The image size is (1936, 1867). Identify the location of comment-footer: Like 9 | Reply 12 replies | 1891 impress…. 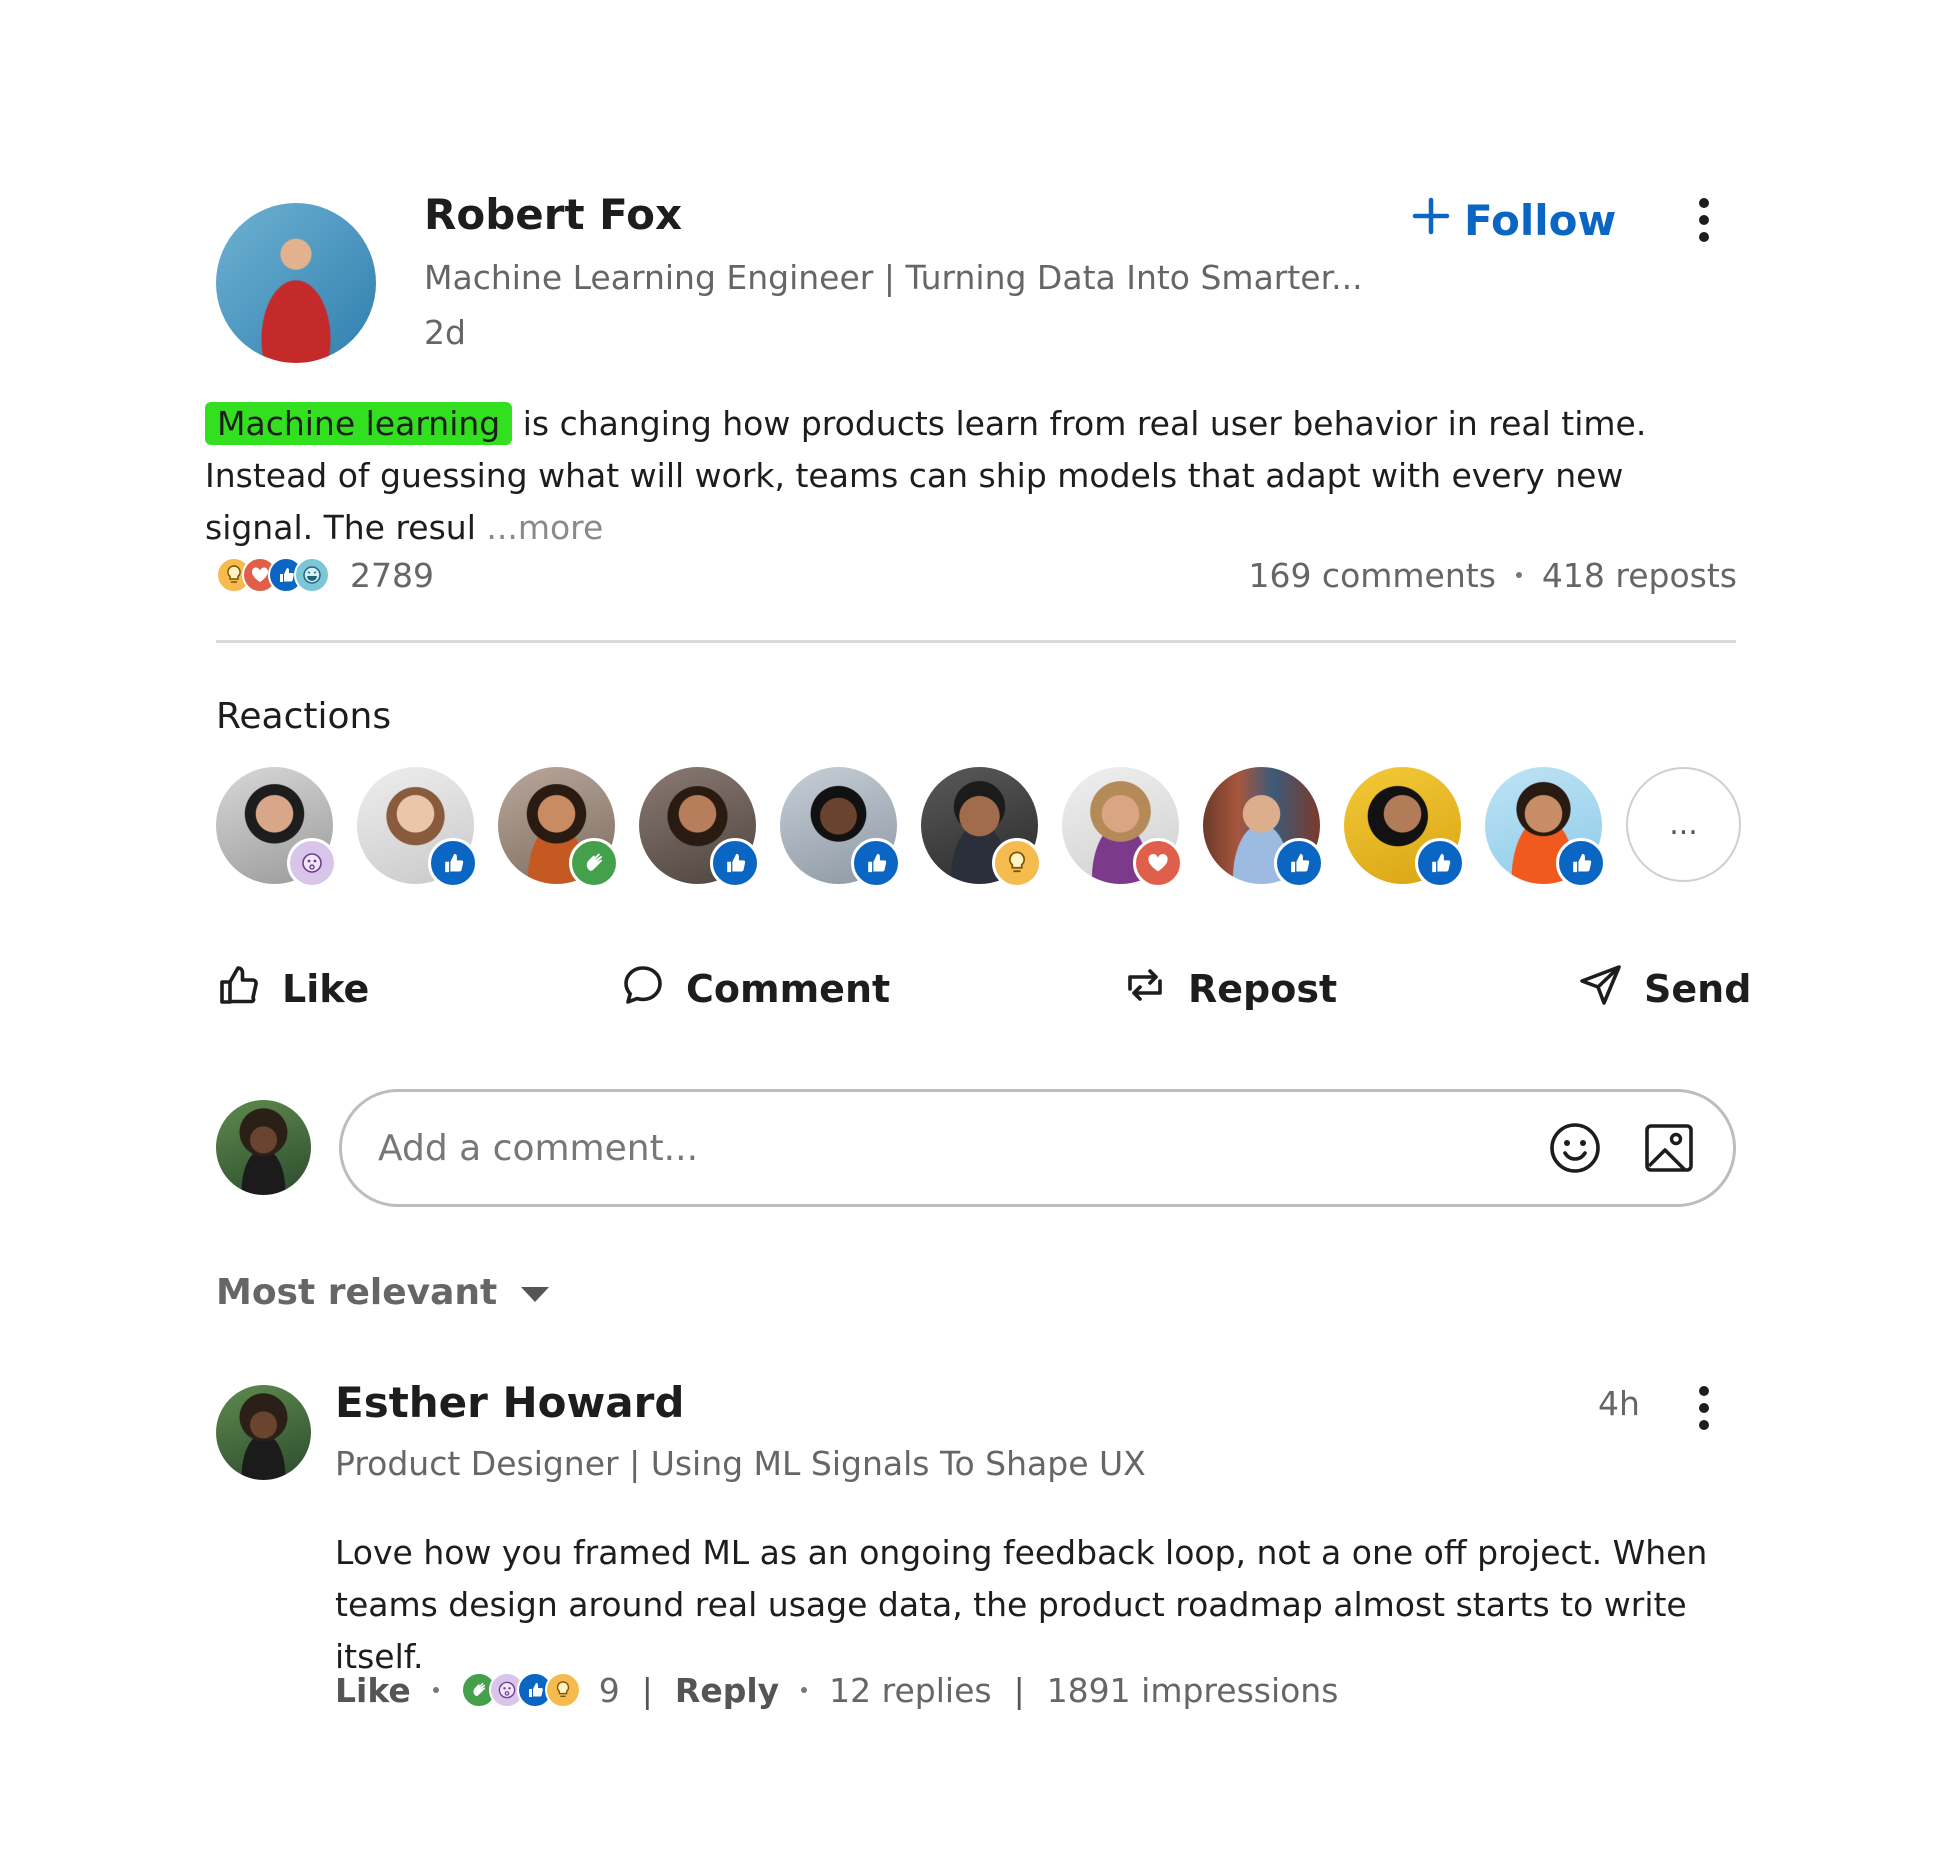
(836, 1690).